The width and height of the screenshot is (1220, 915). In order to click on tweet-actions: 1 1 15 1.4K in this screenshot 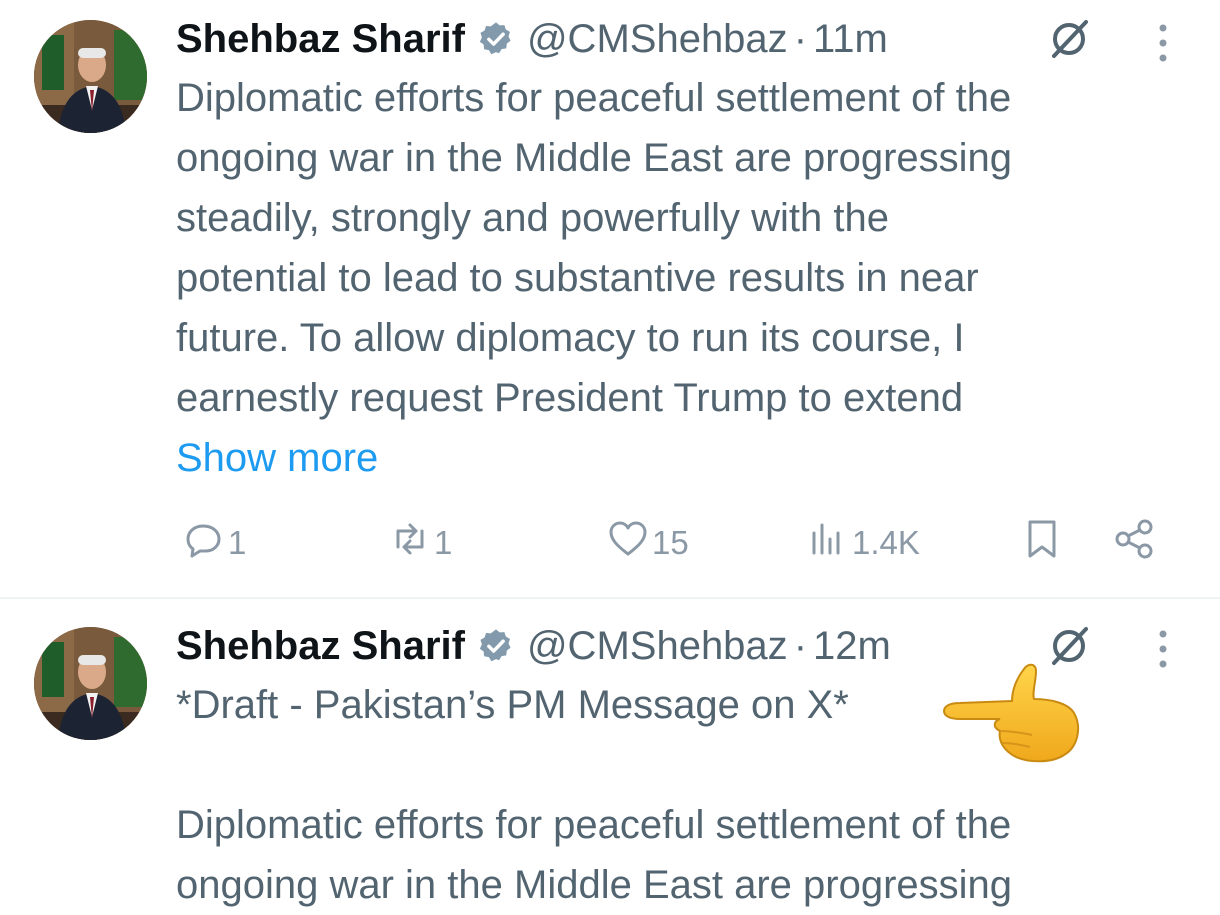, I will do `click(676, 543)`.